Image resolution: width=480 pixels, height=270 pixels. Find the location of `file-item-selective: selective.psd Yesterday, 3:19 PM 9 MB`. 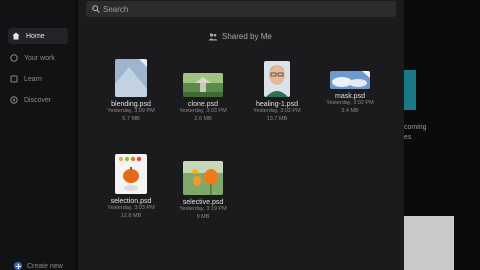

file-item-selective: selective.psd Yesterday, 3:19 PM 9 MB is located at coordinates (203, 191).